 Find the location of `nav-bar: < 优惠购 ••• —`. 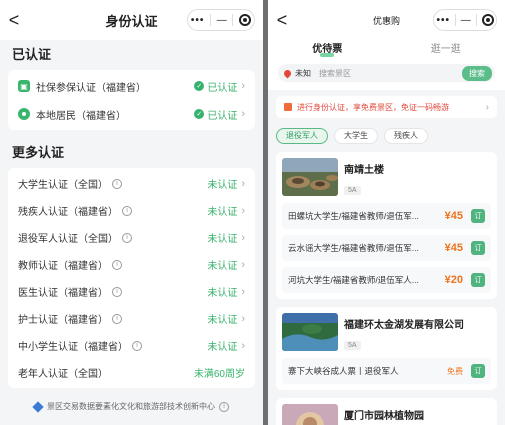

nav-bar: < 优惠购 ••• — is located at coordinates (386, 20).